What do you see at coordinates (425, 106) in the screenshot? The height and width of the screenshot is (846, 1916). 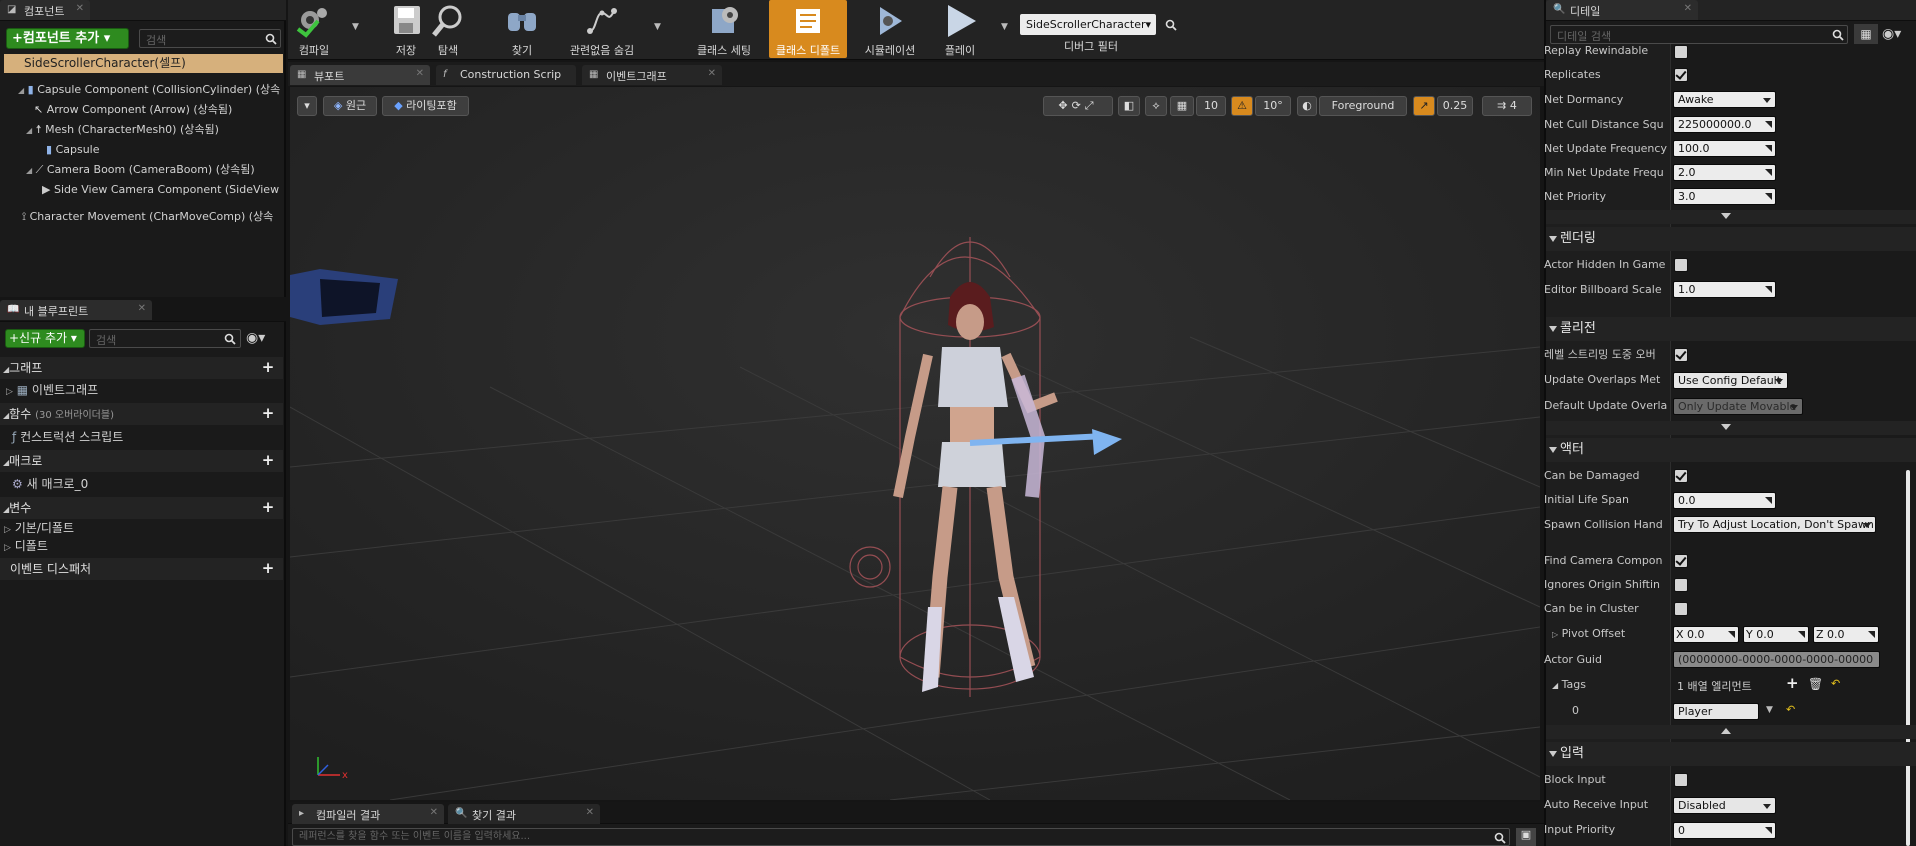 I see `lit-mode-button: ◆ 라이팅포함` at bounding box center [425, 106].